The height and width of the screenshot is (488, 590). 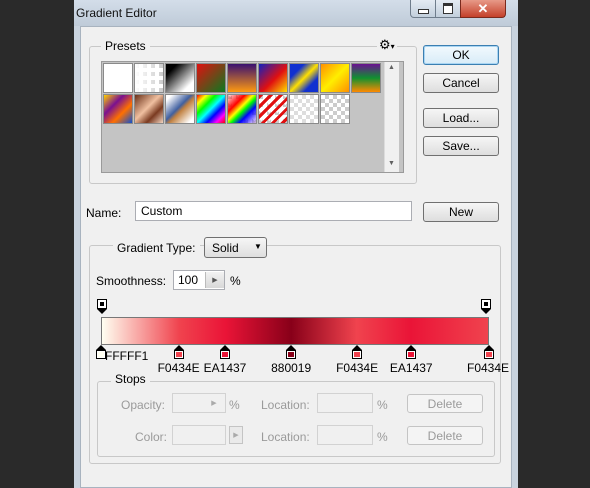 I want to click on delete-color-stop-button: Delete, so click(x=445, y=435).